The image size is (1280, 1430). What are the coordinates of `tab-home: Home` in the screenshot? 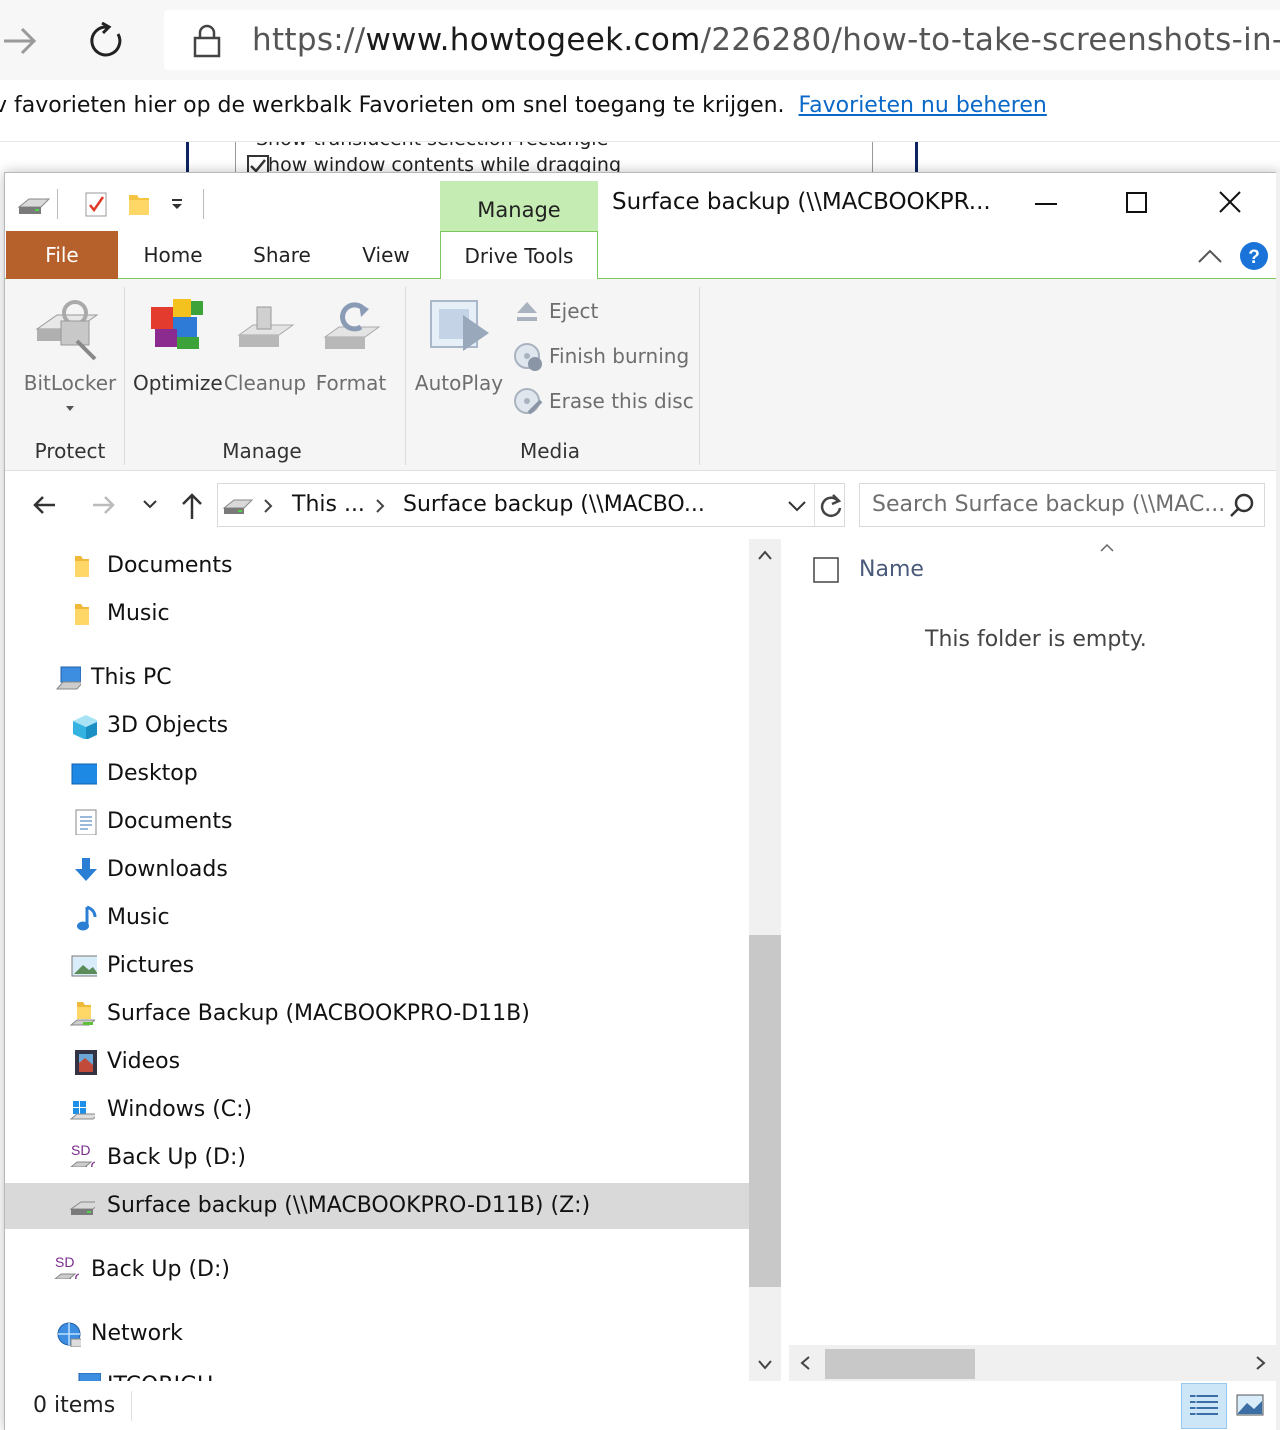 It's located at (173, 255).